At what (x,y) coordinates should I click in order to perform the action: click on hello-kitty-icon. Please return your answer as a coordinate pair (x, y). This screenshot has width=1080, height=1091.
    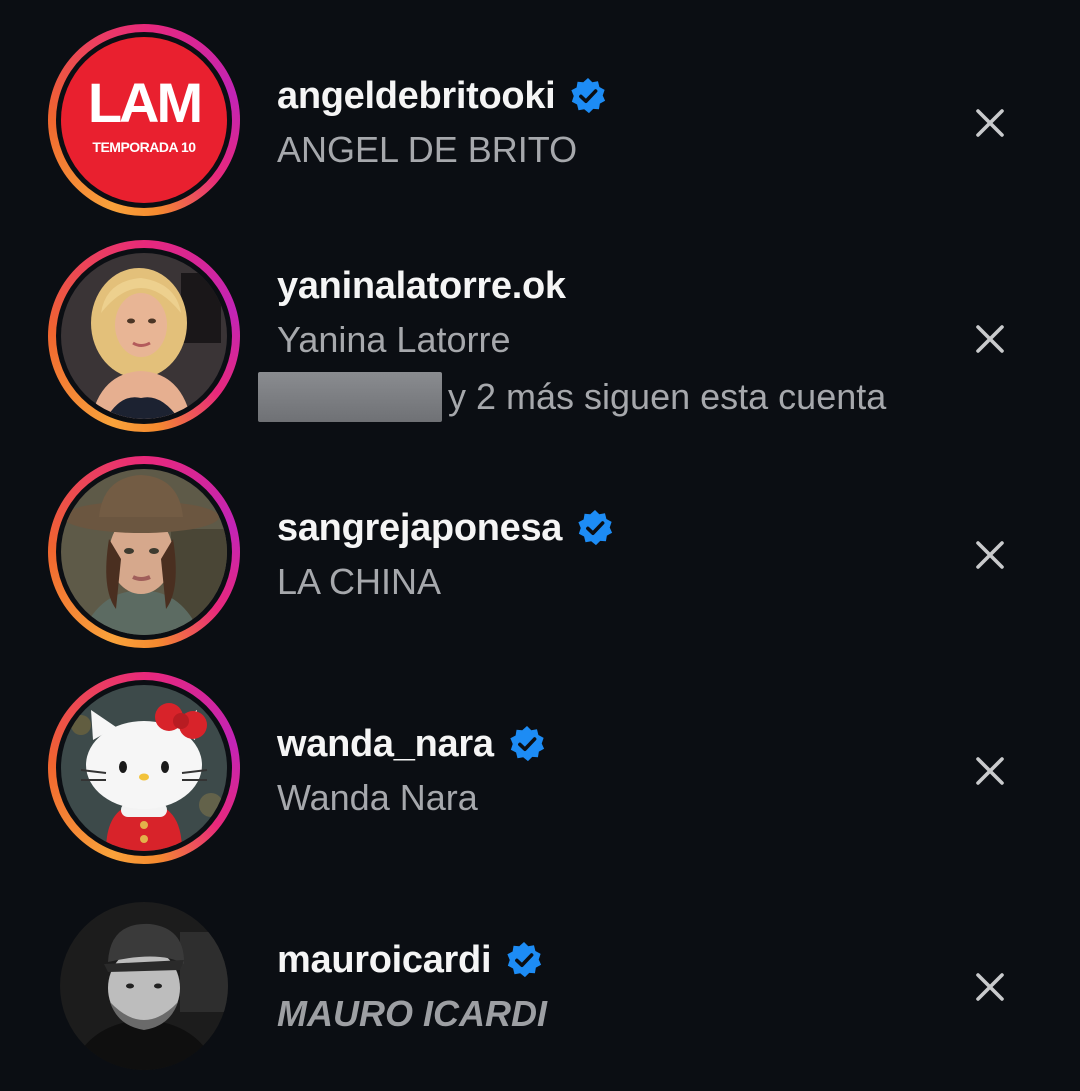
    Looking at the image, I should click on (144, 768).